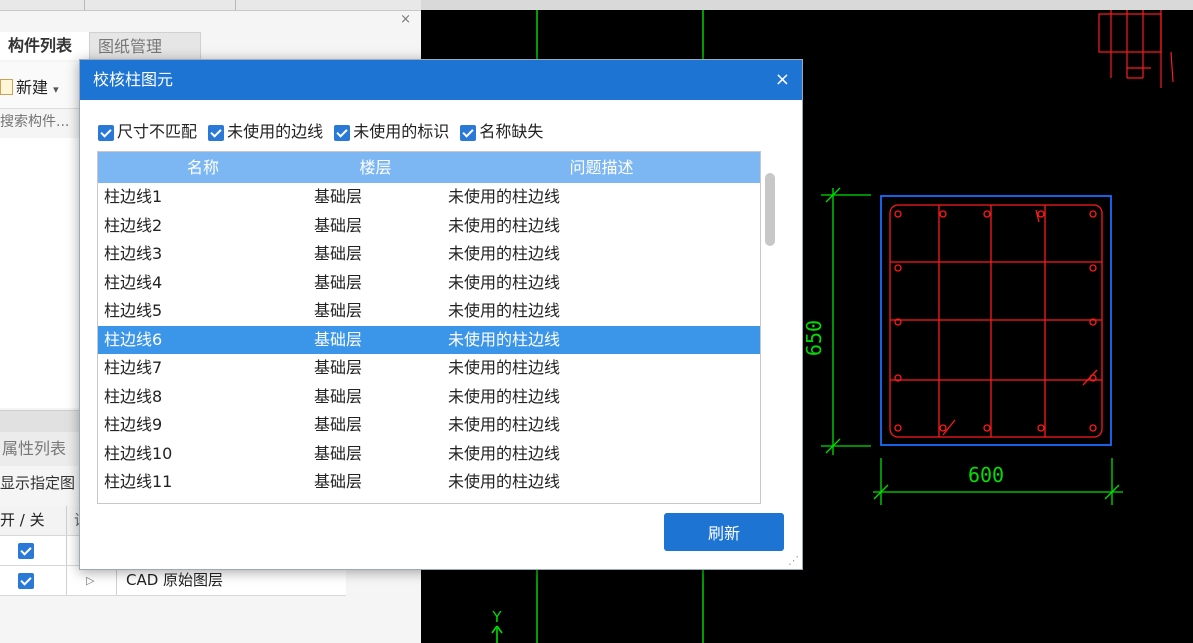  What do you see at coordinates (846, 321) in the screenshot?
I see `dimension-vertical` at bounding box center [846, 321].